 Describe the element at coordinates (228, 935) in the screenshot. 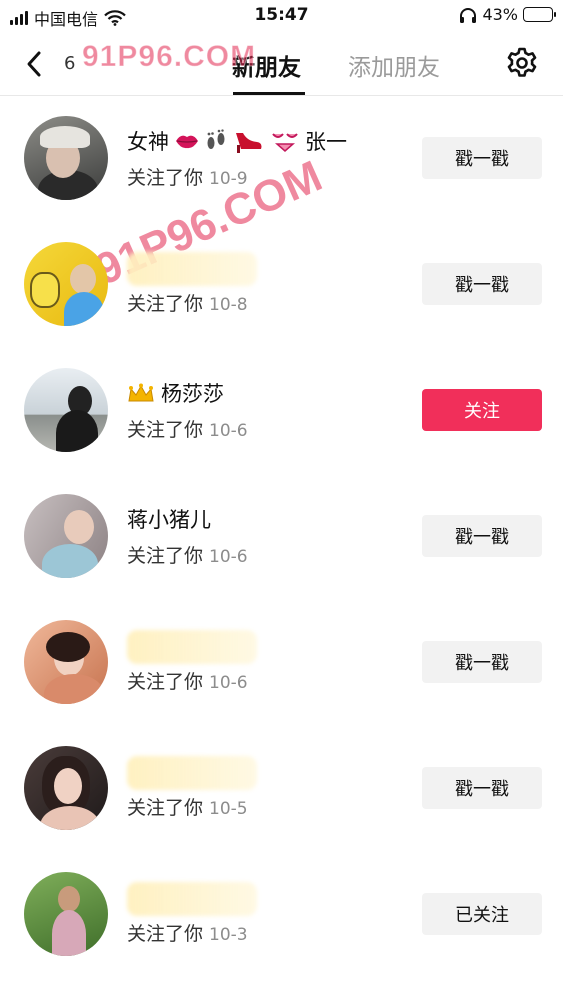

I see `follow-date: 10-3` at that location.